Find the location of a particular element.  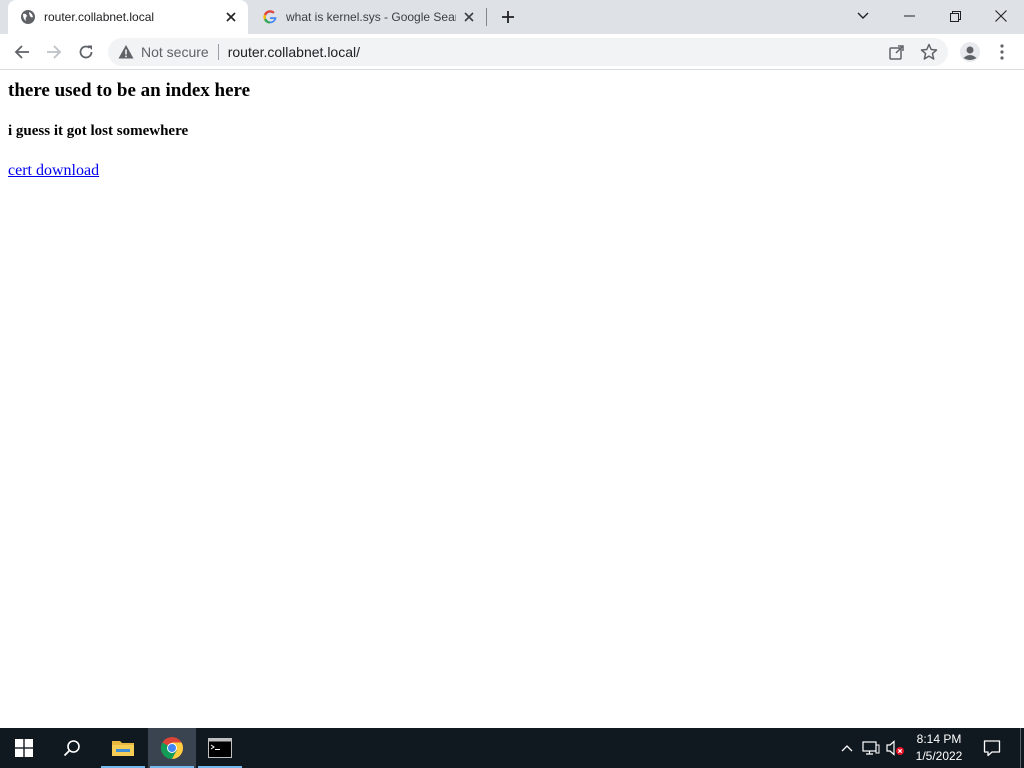

start-button is located at coordinates (24, 748).